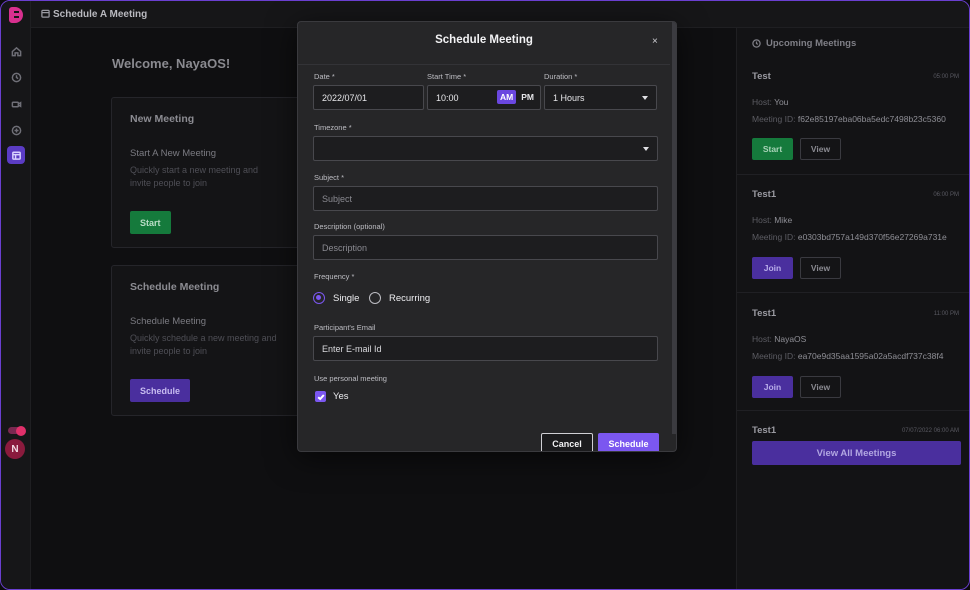 The height and width of the screenshot is (590, 970). What do you see at coordinates (930, 431) in the screenshot?
I see `meeting-time: 07/07/2022 06:00 AM` at bounding box center [930, 431].